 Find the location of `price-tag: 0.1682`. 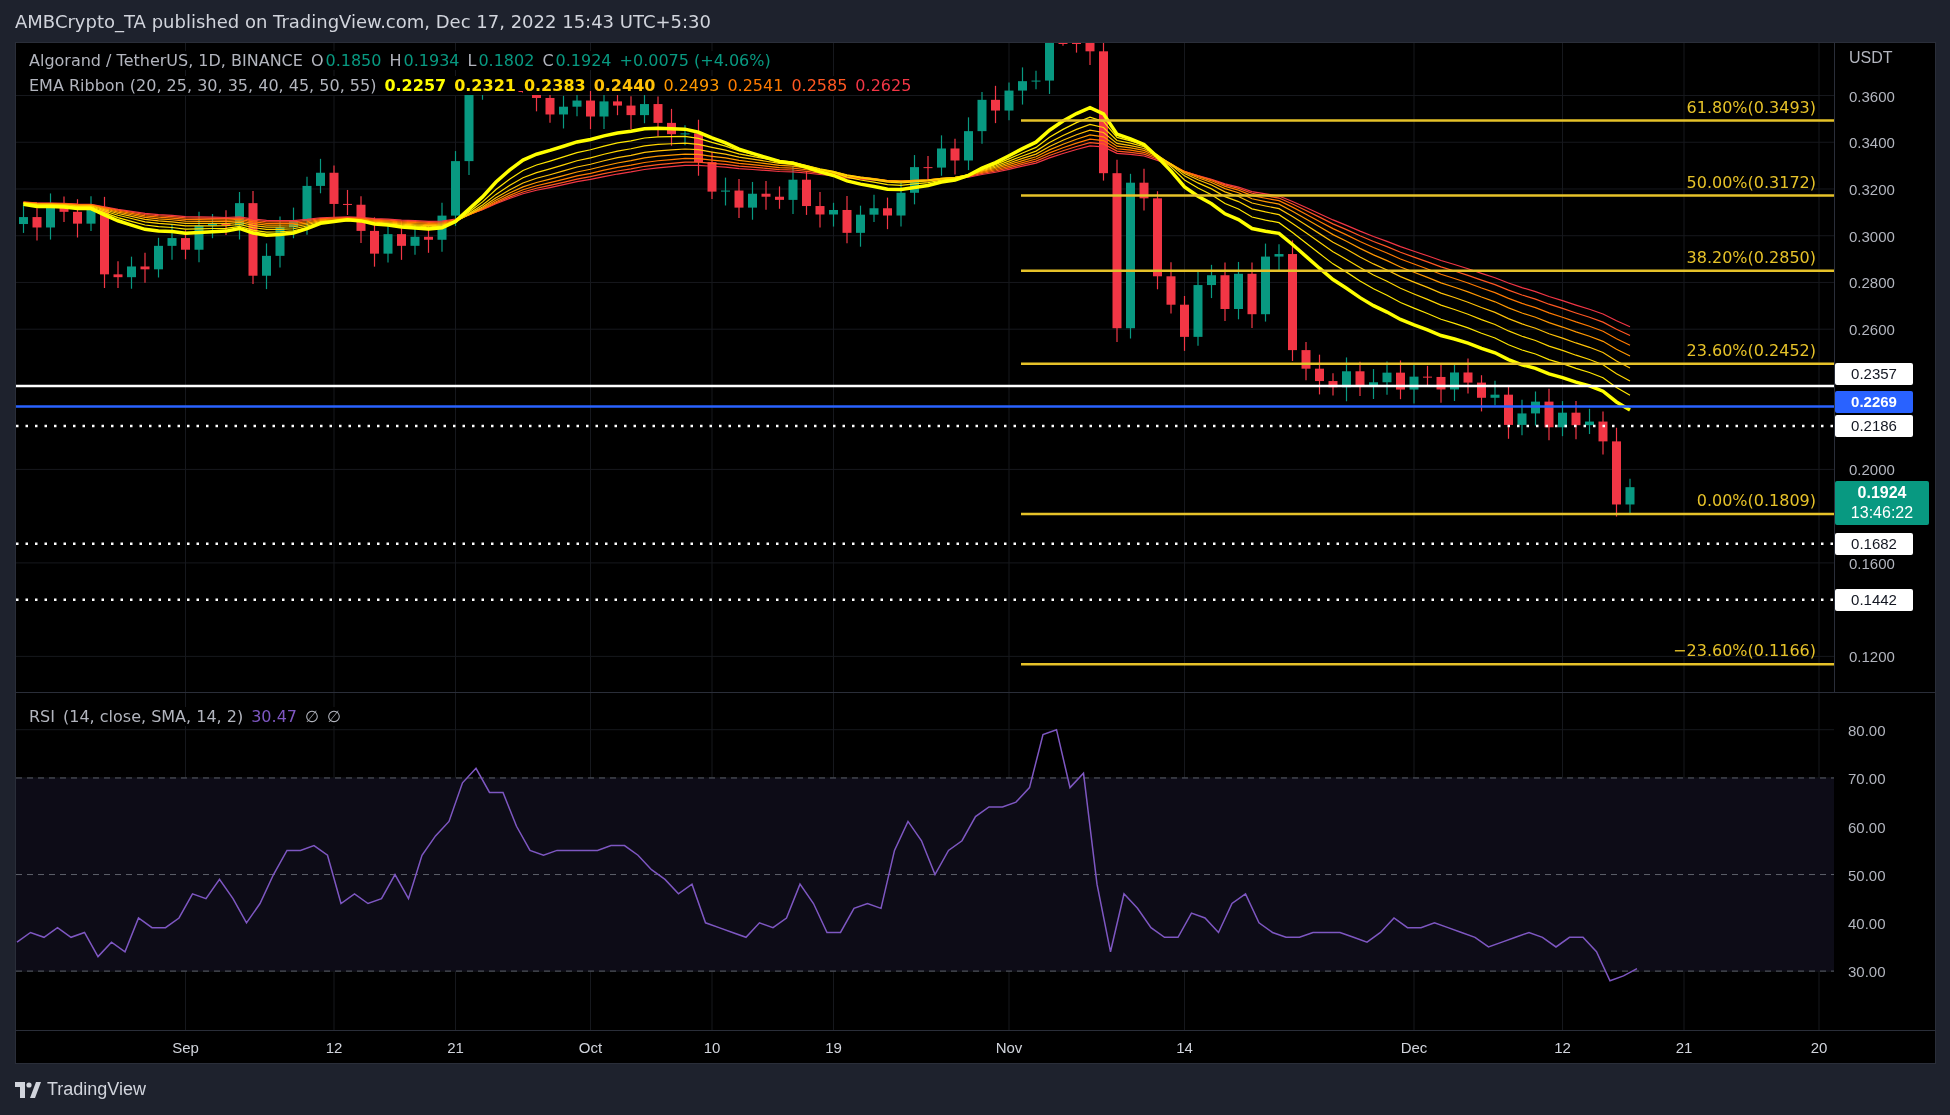

price-tag: 0.1682 is located at coordinates (1874, 543).